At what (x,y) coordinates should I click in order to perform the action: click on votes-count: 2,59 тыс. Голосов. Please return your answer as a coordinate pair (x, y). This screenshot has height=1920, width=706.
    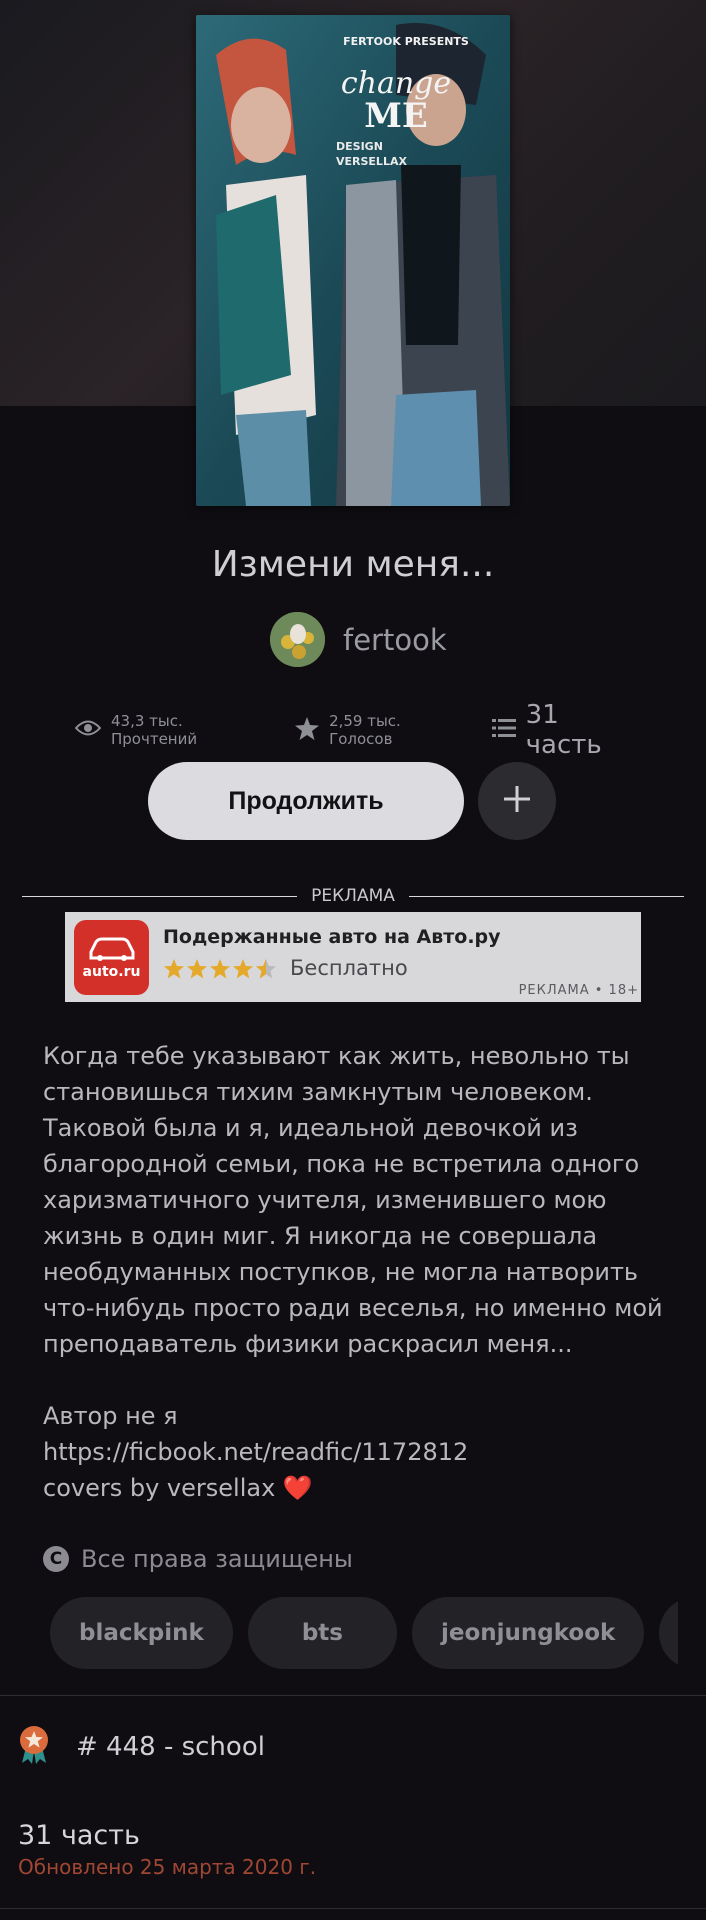
    Looking at the image, I should click on (365, 730).